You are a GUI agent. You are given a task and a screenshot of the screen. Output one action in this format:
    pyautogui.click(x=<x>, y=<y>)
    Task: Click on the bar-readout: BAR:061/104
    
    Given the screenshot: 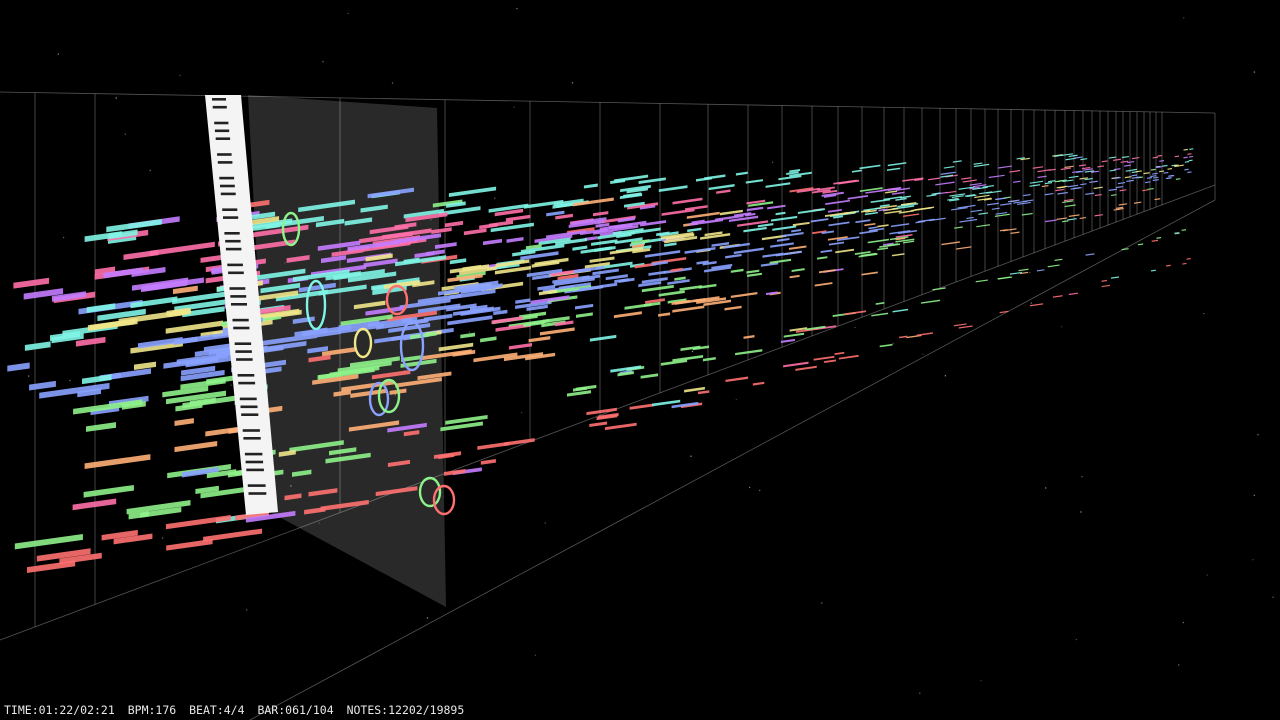 What is the action you would take?
    pyautogui.click(x=295, y=710)
    